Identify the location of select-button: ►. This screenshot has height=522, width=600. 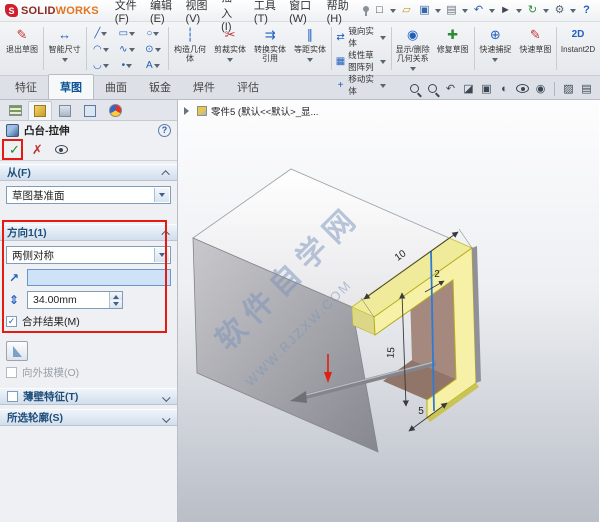
(505, 10).